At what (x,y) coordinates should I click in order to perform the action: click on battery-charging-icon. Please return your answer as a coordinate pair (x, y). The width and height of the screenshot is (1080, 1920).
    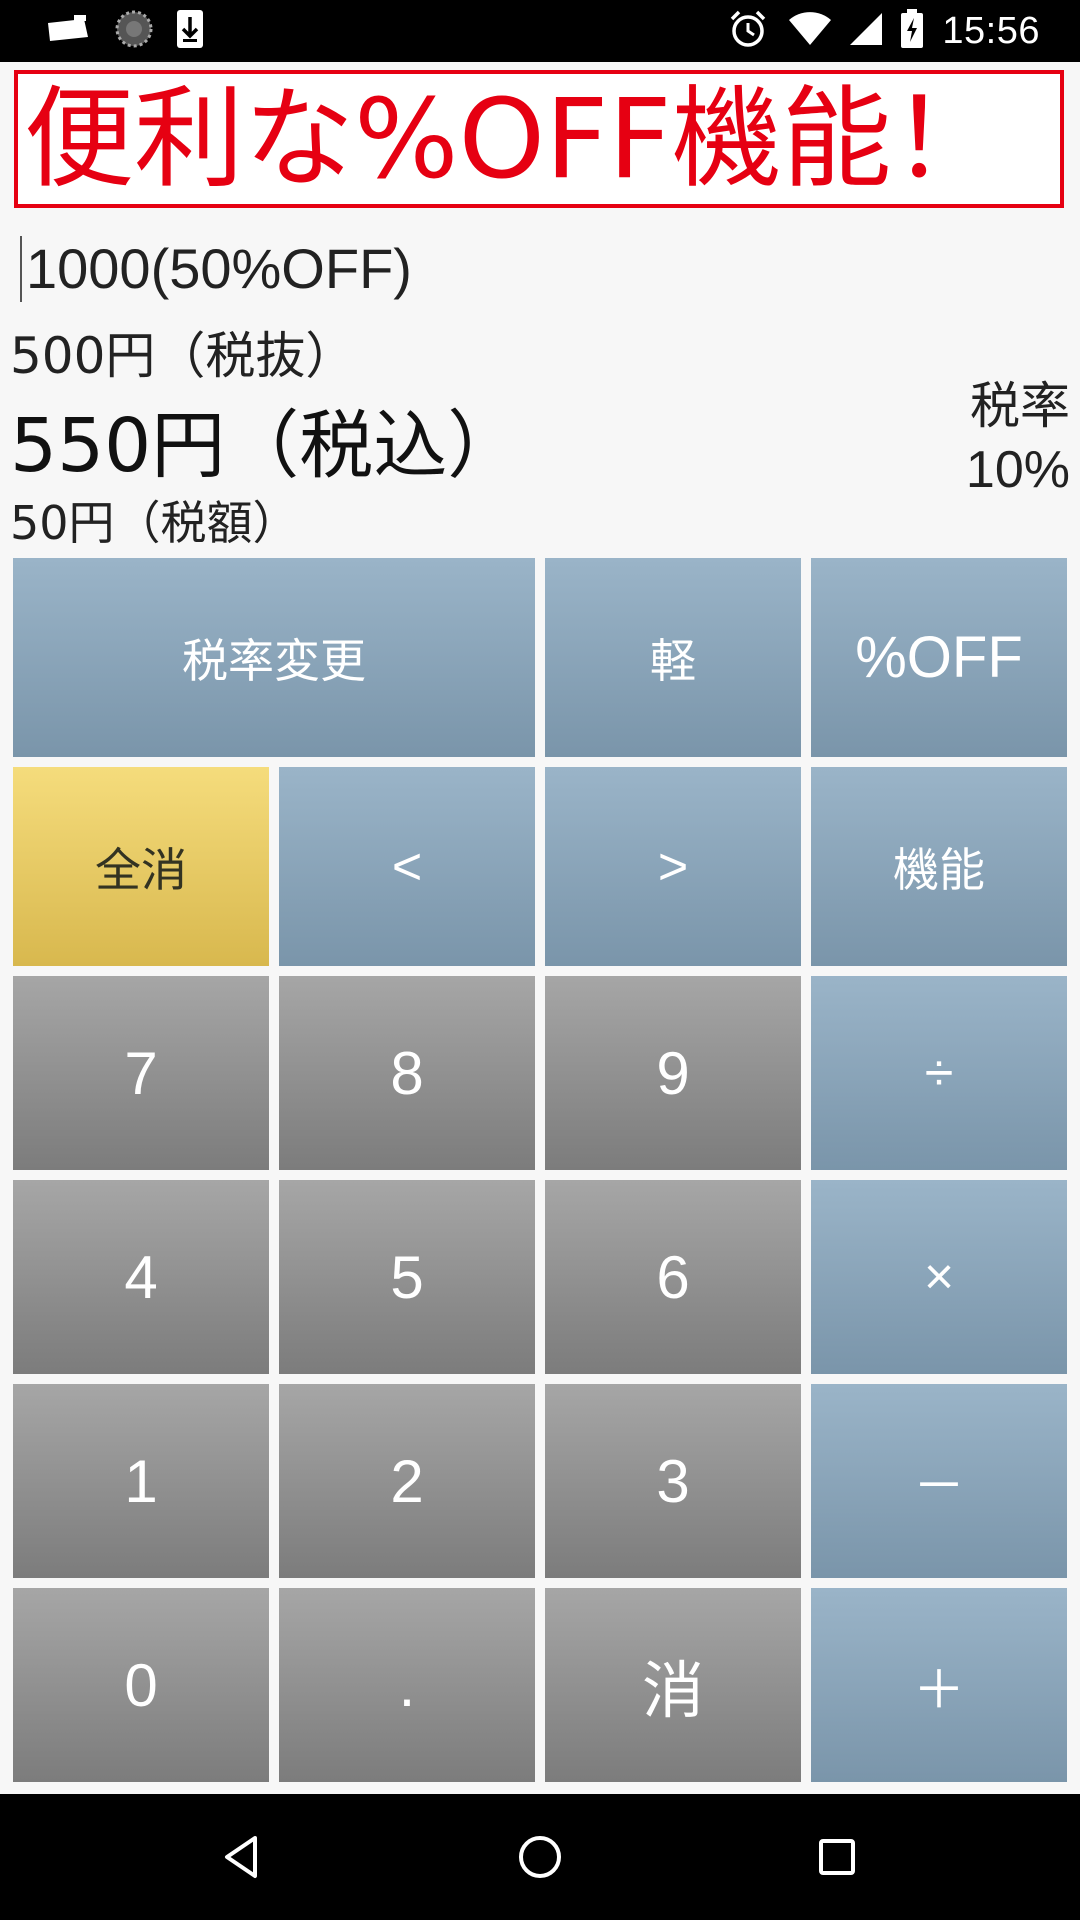
    Looking at the image, I should click on (912, 31).